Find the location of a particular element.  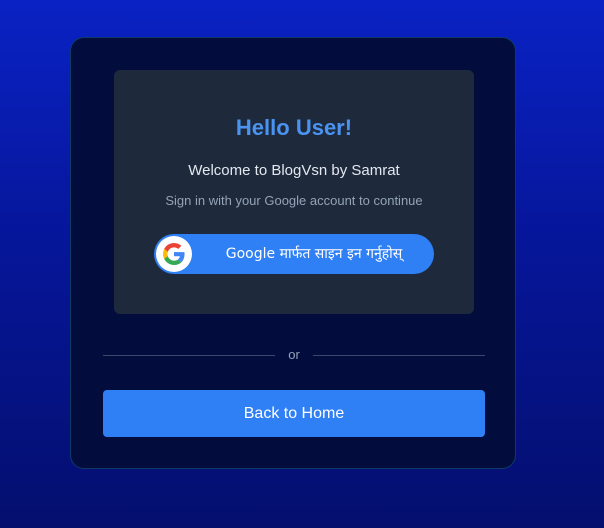

divider-line-left is located at coordinates (189, 355).